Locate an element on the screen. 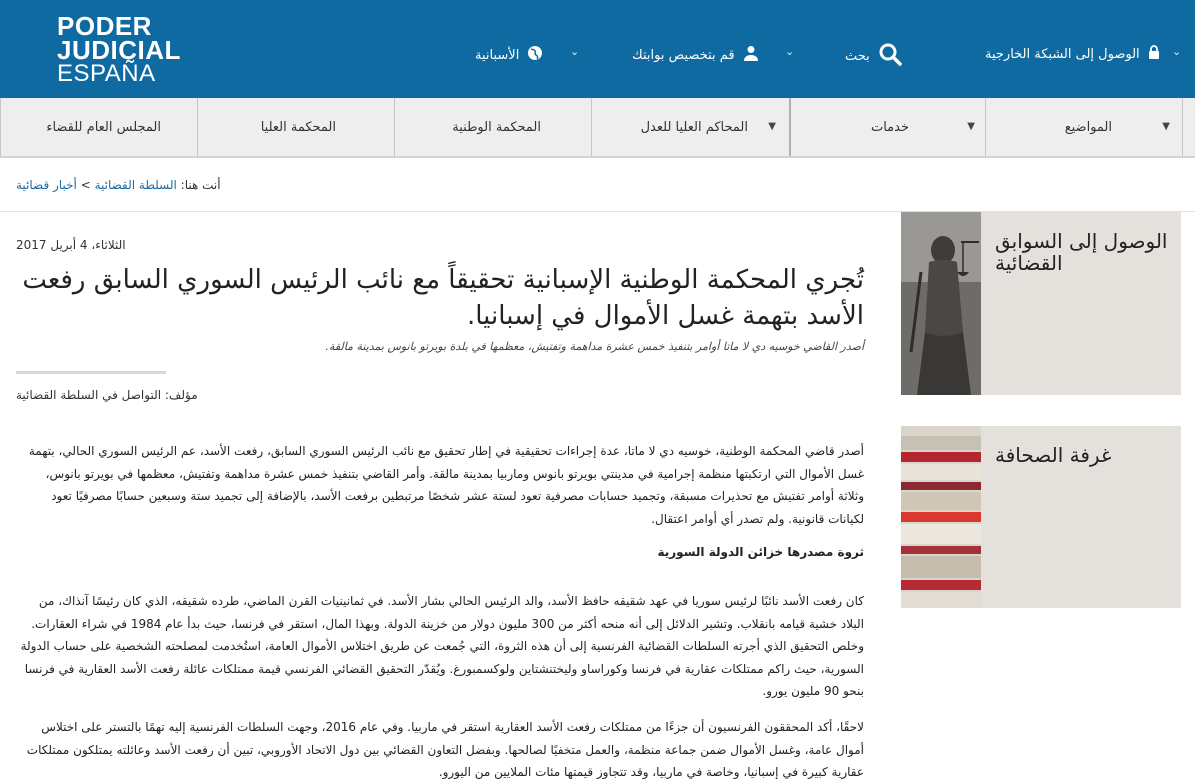 The width and height of the screenshot is (1195, 784). breadcrumb-prefix: أنت هنا: is located at coordinates (200, 185).